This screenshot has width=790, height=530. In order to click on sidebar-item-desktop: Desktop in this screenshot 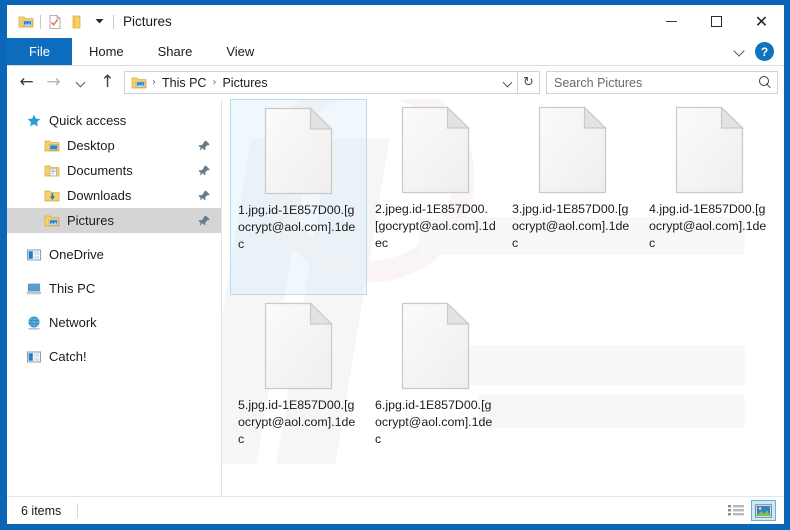, I will do `click(114, 145)`.